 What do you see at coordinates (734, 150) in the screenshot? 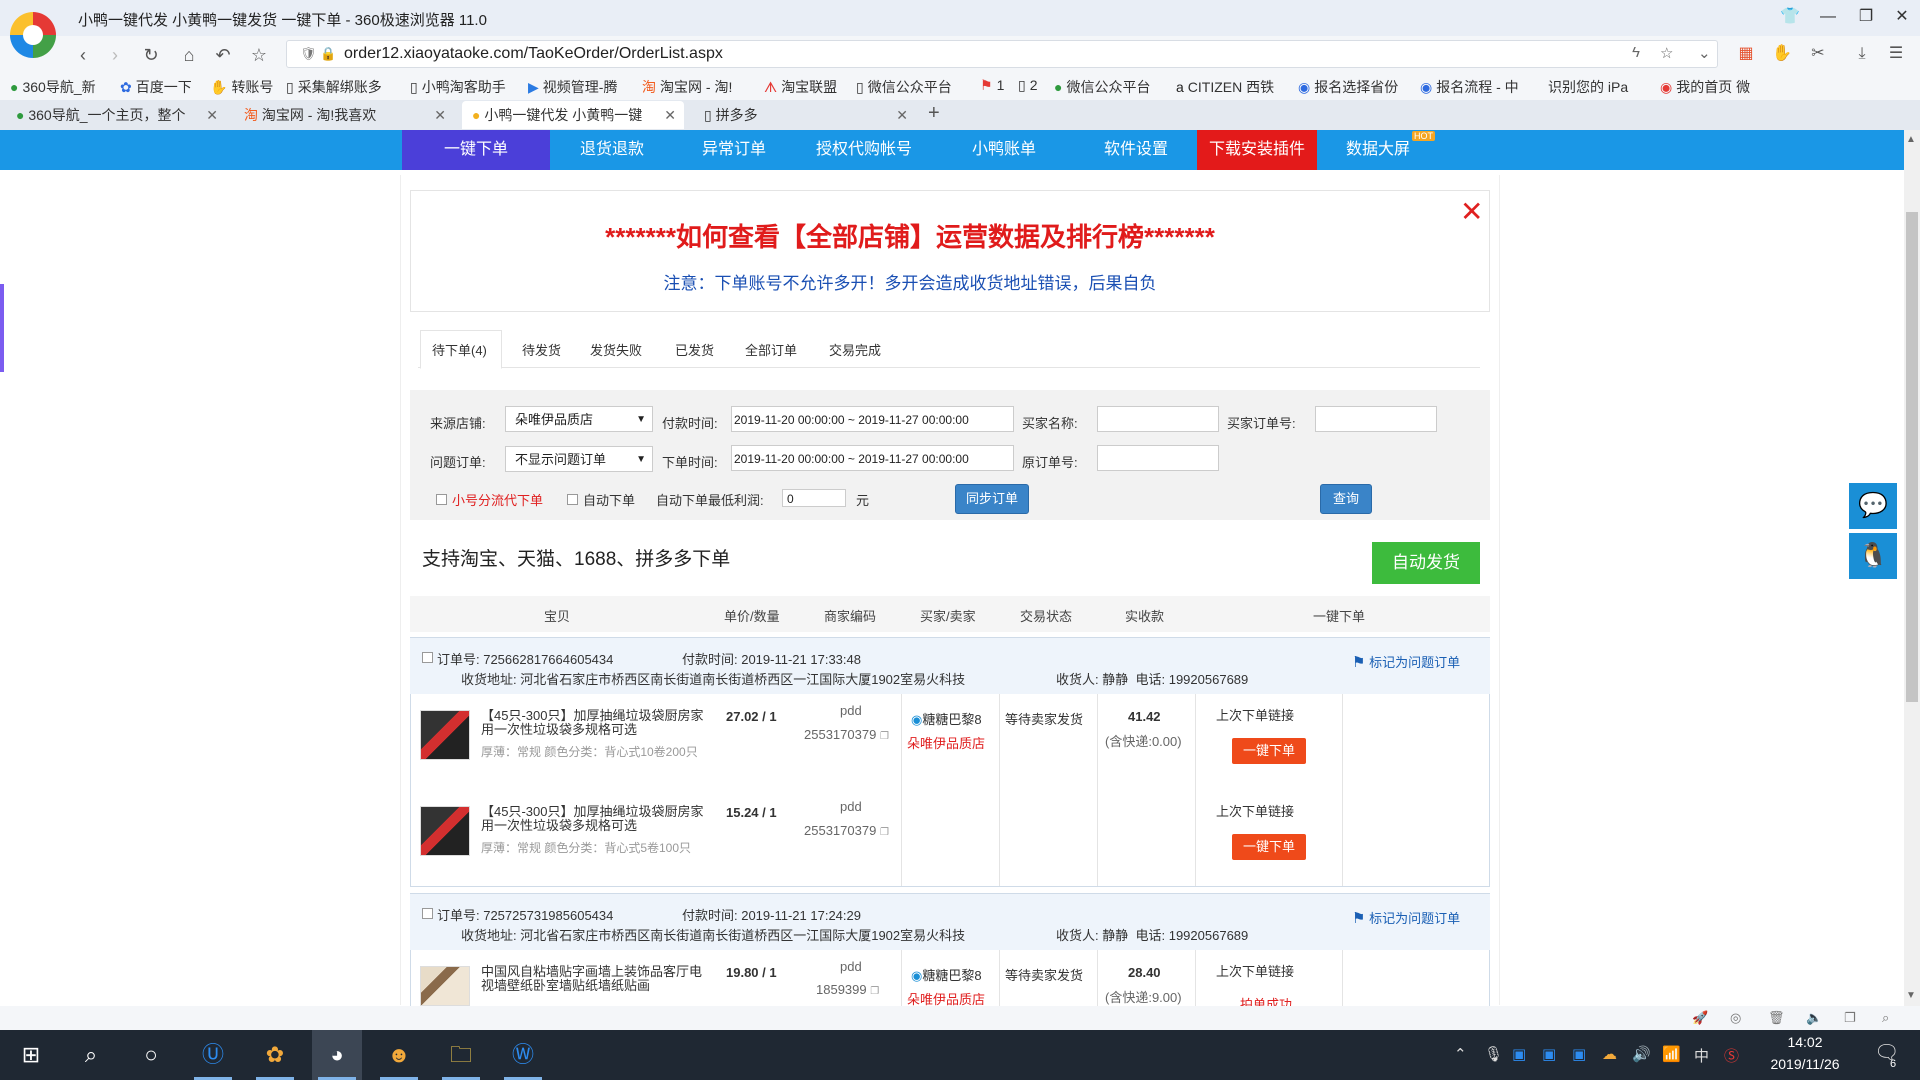
I see `nav-abnormal-orders: 异常订单` at bounding box center [734, 150].